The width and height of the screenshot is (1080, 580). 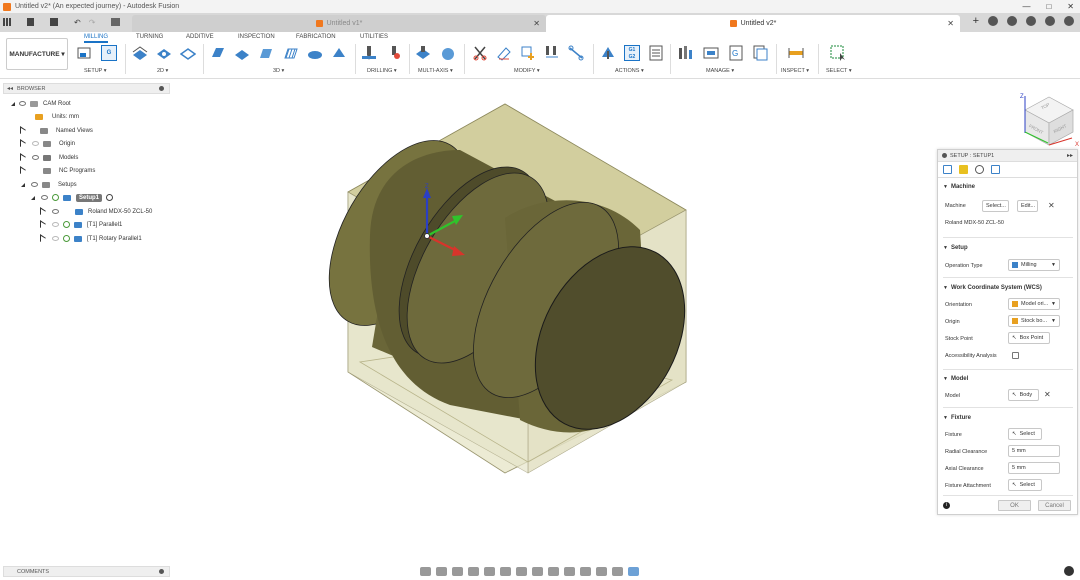 What do you see at coordinates (37, 54) in the screenshot?
I see `workspace-switcher: MANUFACTURE ▾` at bounding box center [37, 54].